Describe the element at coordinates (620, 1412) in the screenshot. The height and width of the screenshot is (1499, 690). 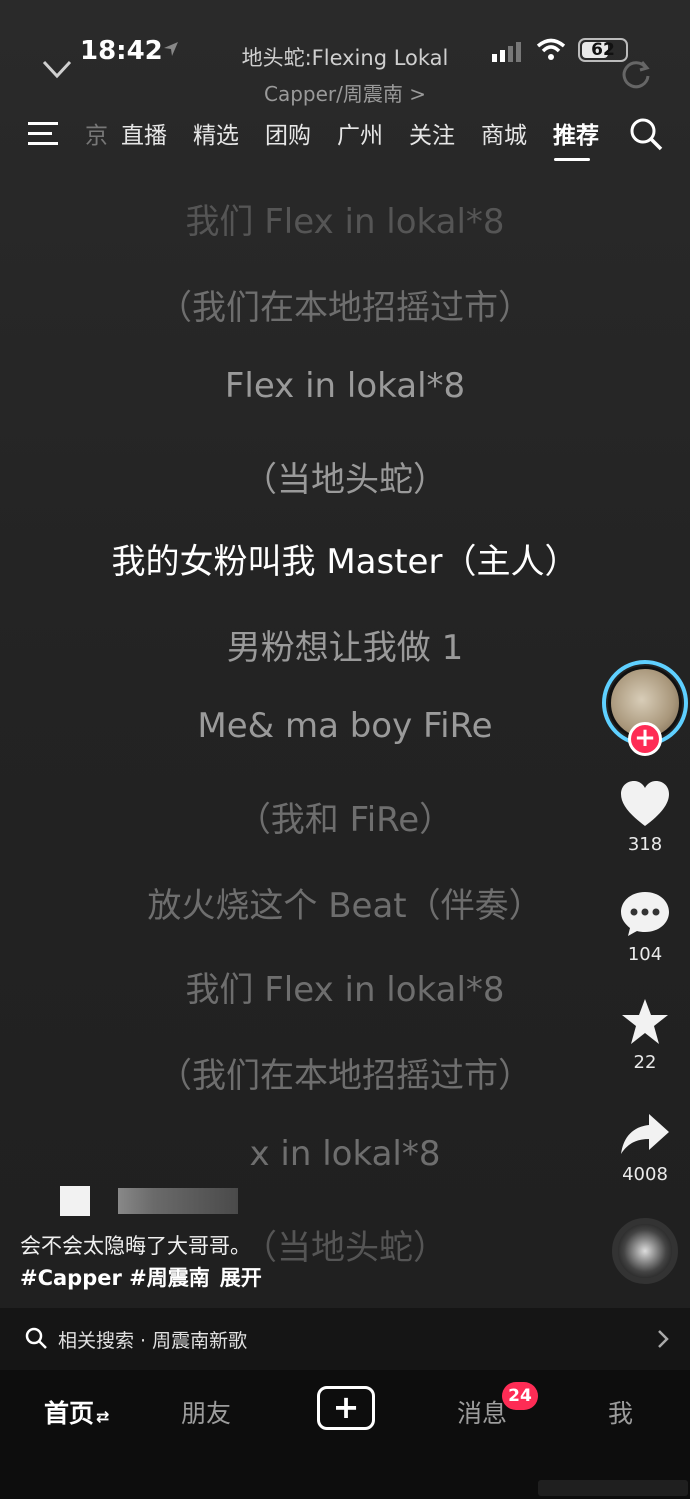
I see `tab-me: 我` at that location.